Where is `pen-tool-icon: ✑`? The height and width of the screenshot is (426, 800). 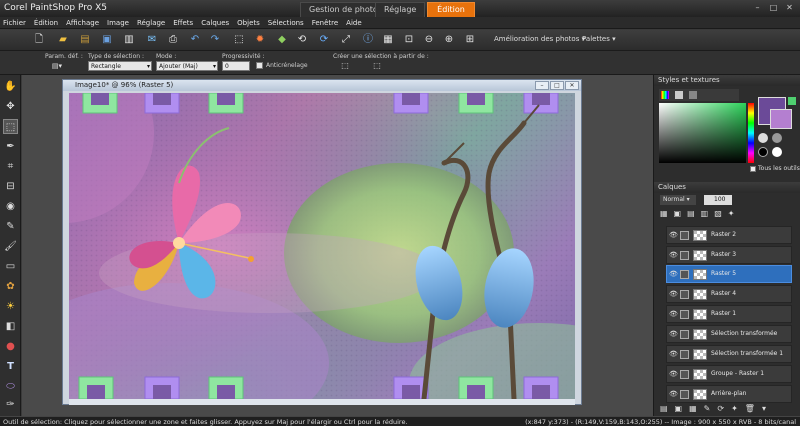 pen-tool-icon: ✑ is located at coordinates (10, 404).